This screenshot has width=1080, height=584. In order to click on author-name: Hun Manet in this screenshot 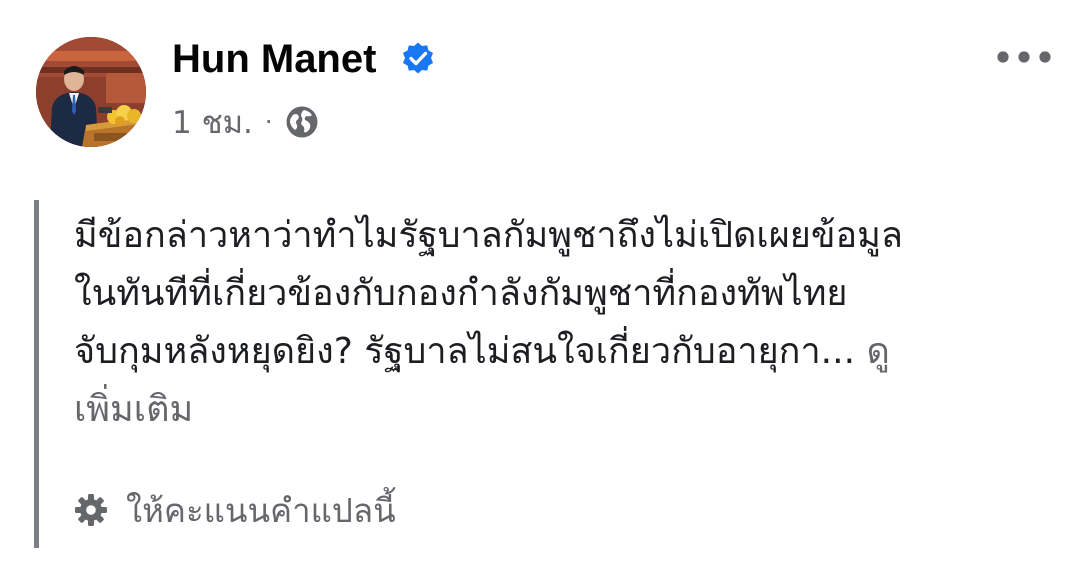, I will do `click(274, 59)`.